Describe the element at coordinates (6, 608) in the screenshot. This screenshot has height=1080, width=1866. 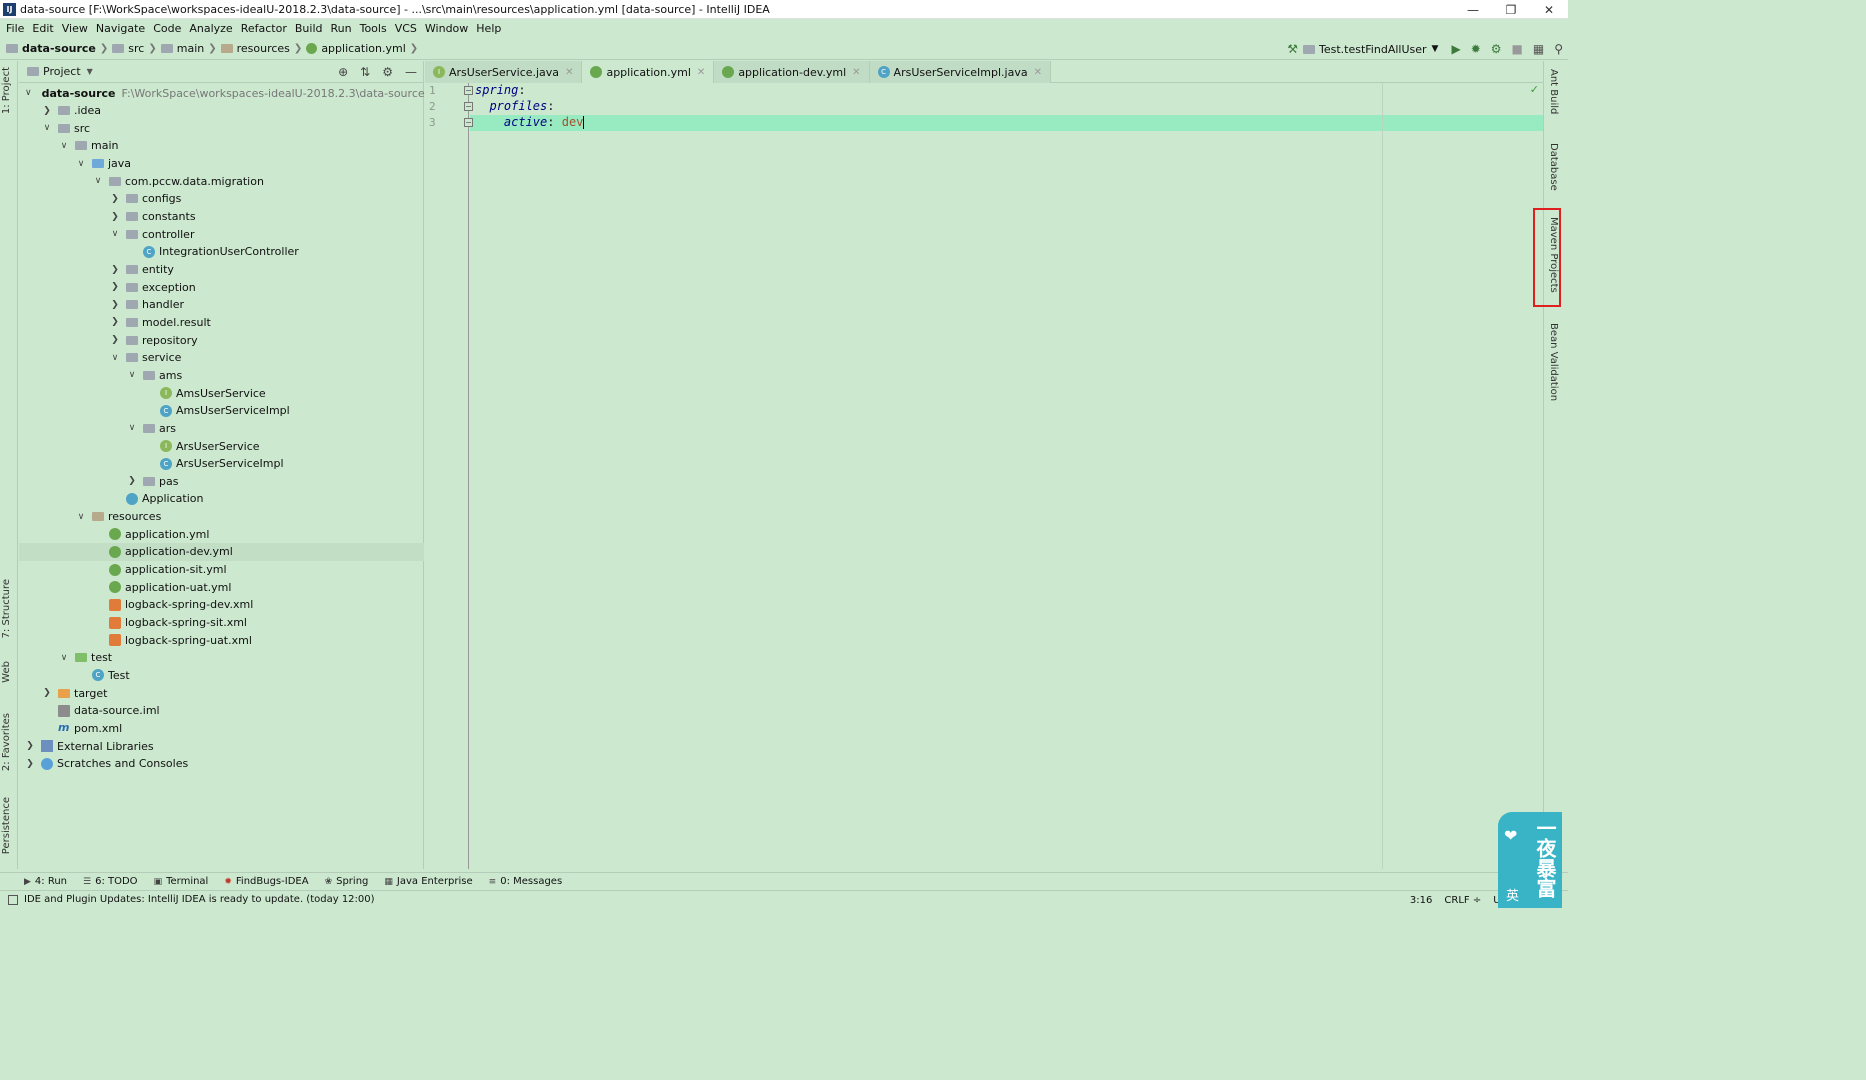
I see `tool-tab-structure: 7: Structure` at that location.